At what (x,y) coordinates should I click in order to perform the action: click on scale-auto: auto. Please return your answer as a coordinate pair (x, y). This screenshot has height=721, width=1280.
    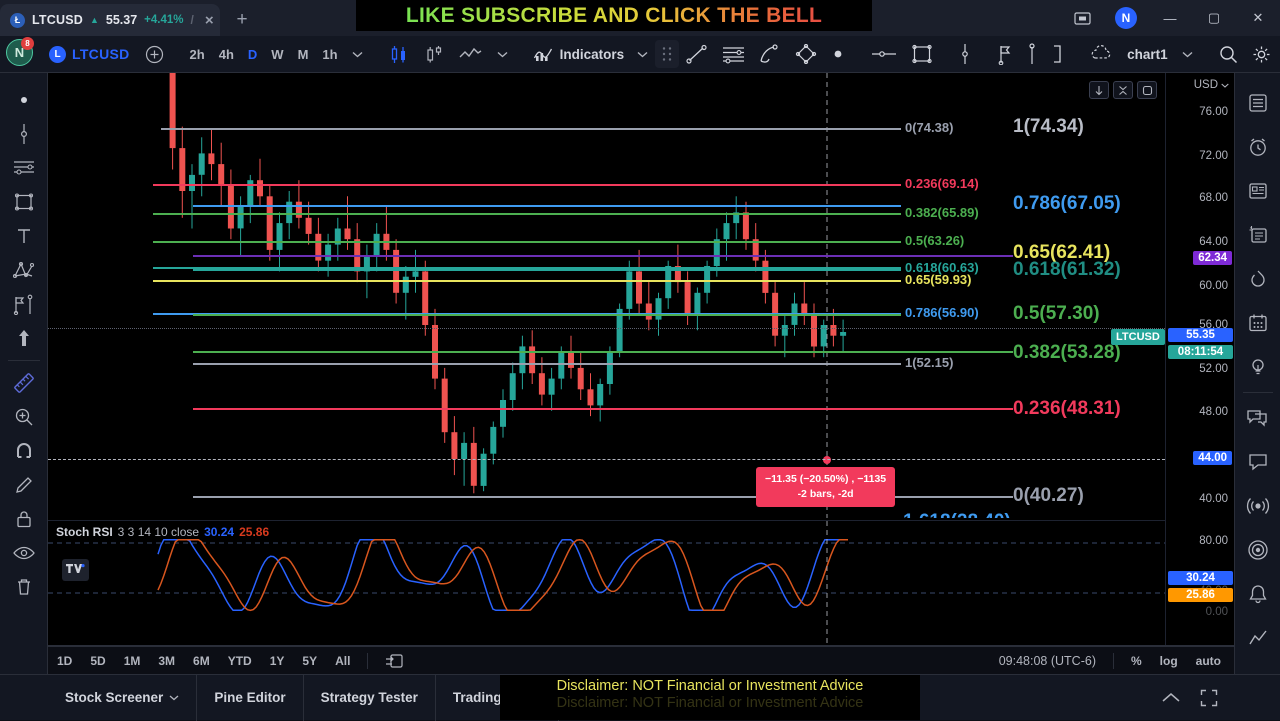
    Looking at the image, I should click on (1208, 661).